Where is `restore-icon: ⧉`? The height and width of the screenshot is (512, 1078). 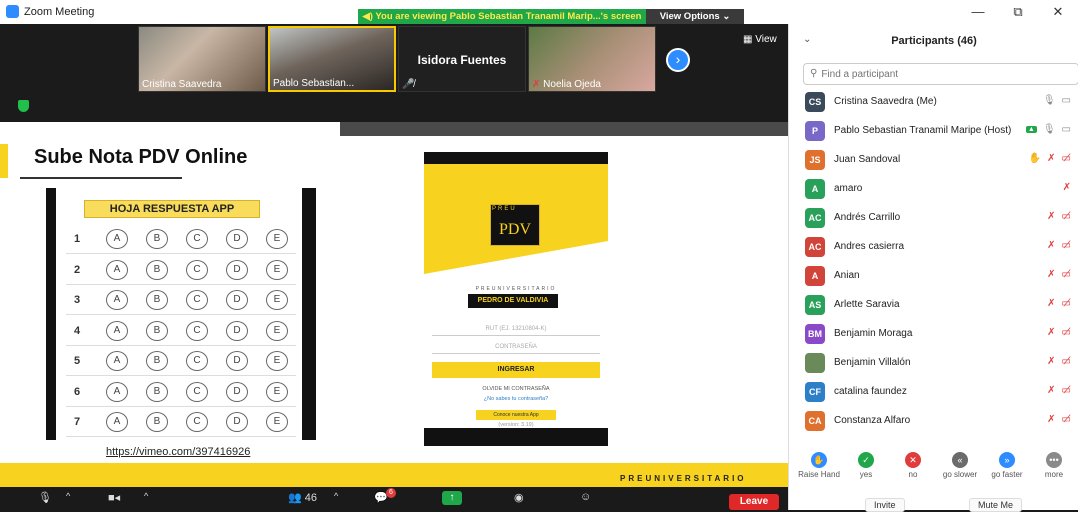
restore-icon: ⧉ is located at coordinates (1018, 12).